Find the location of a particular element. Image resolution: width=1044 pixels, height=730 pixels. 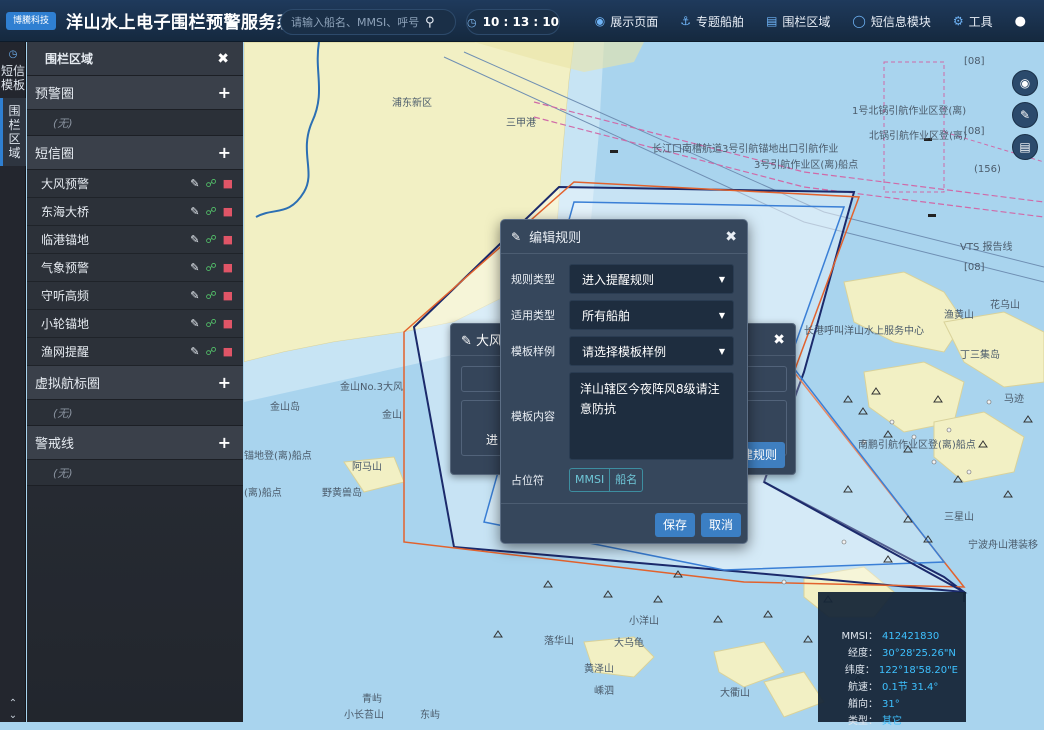

info-row-latitude: 纬度： 122°18'58.20"E is located at coordinates (895, 670).